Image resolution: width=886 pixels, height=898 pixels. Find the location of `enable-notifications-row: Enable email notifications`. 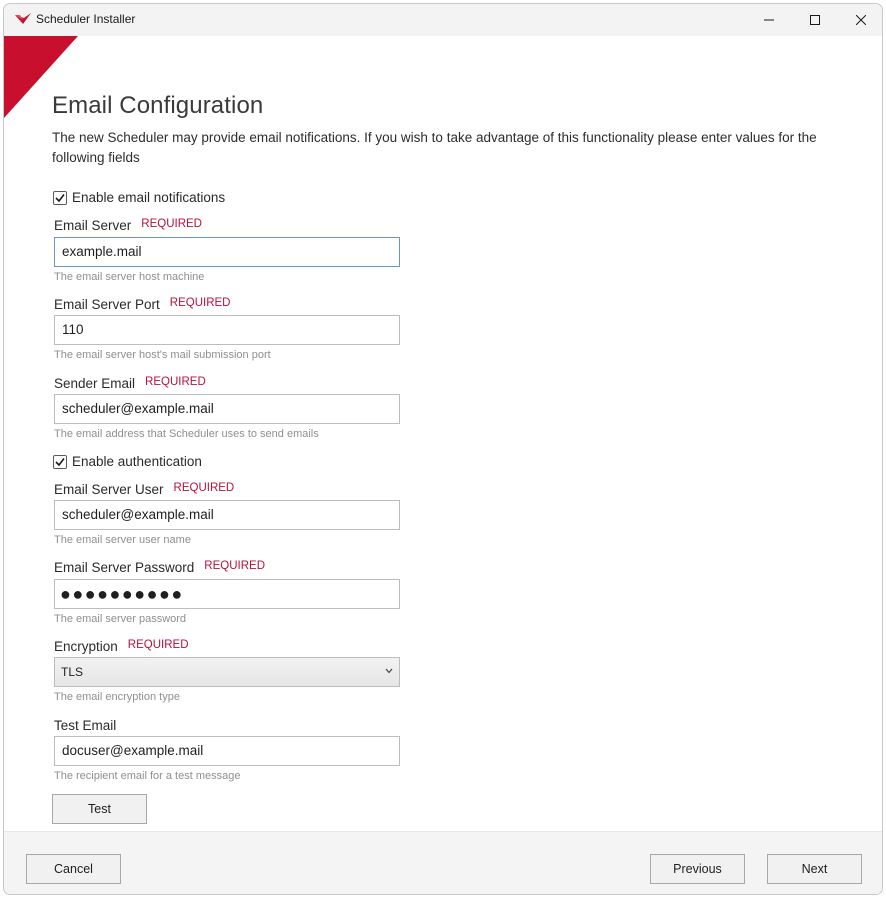

enable-notifications-row: Enable email notifications is located at coordinates (139, 197).